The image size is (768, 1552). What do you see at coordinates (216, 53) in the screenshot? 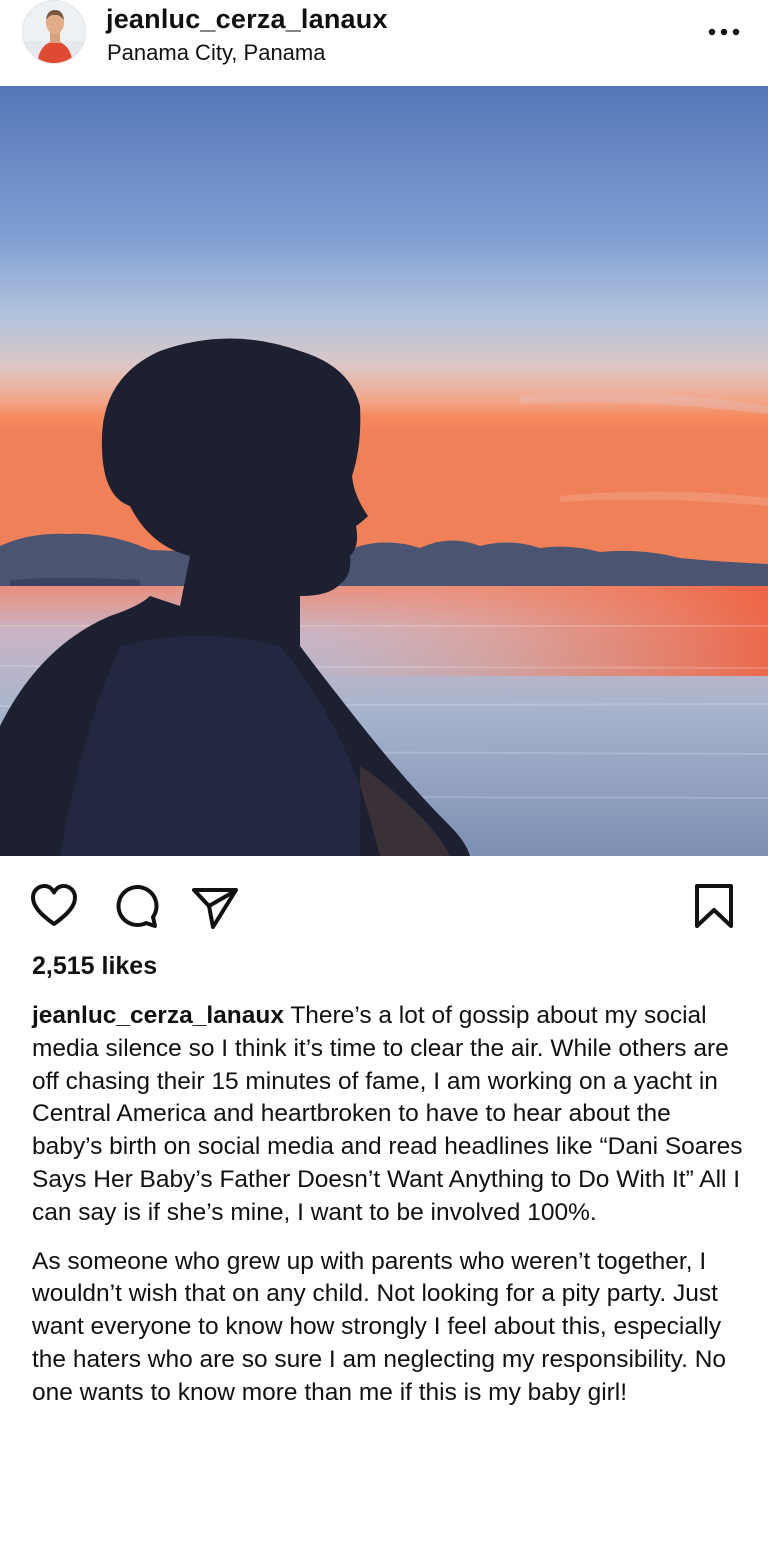
I see `post-location: Panama City, Panama` at bounding box center [216, 53].